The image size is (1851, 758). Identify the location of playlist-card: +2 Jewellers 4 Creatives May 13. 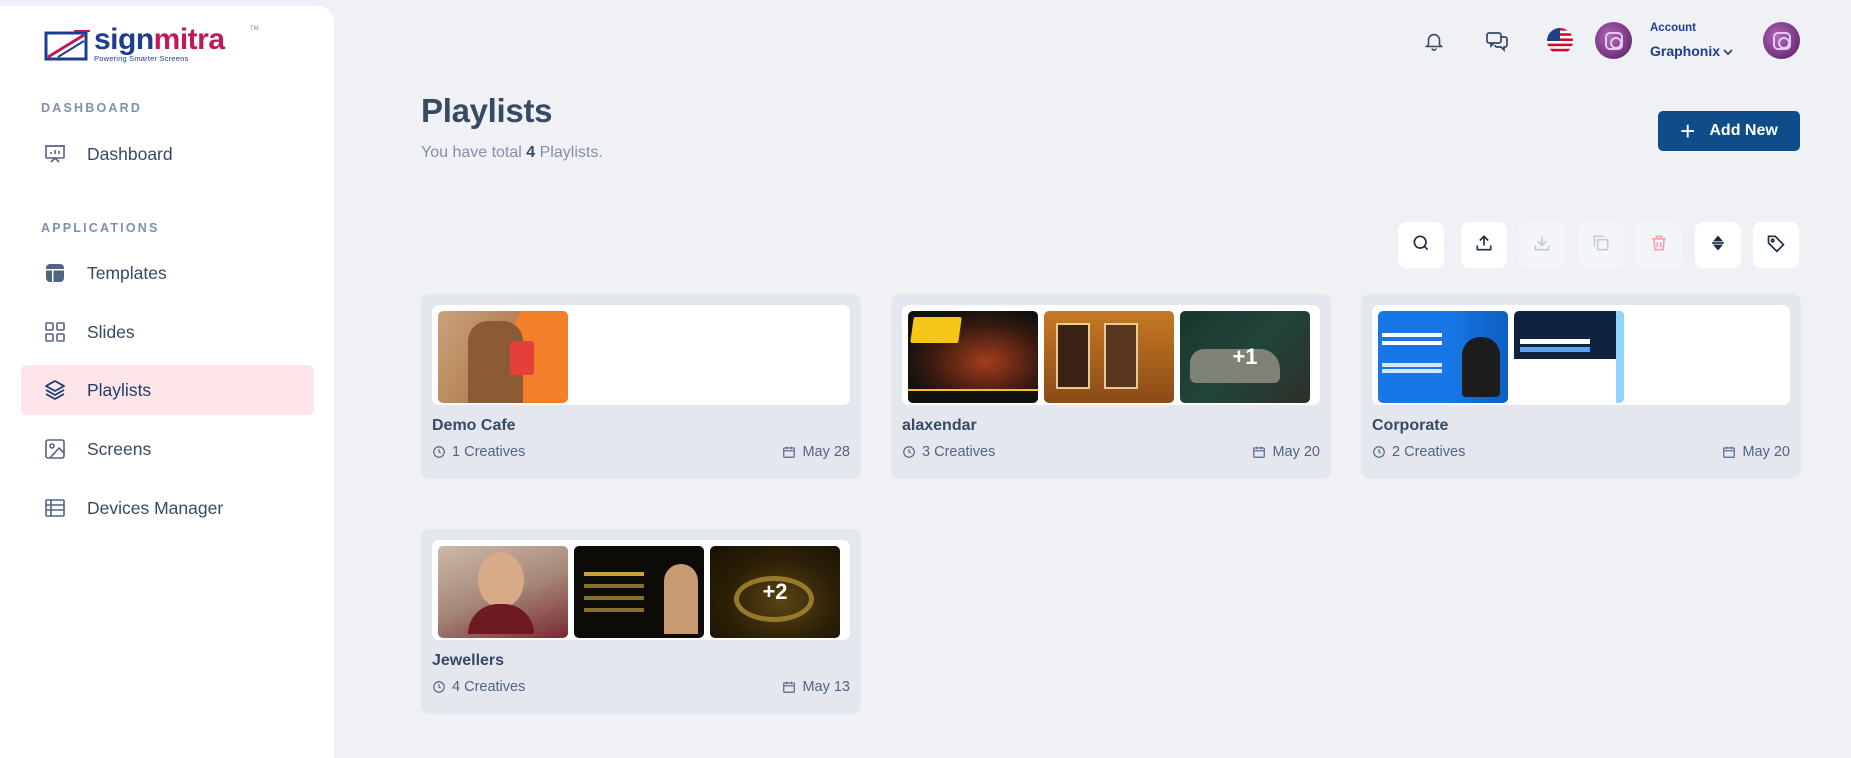
(641, 621).